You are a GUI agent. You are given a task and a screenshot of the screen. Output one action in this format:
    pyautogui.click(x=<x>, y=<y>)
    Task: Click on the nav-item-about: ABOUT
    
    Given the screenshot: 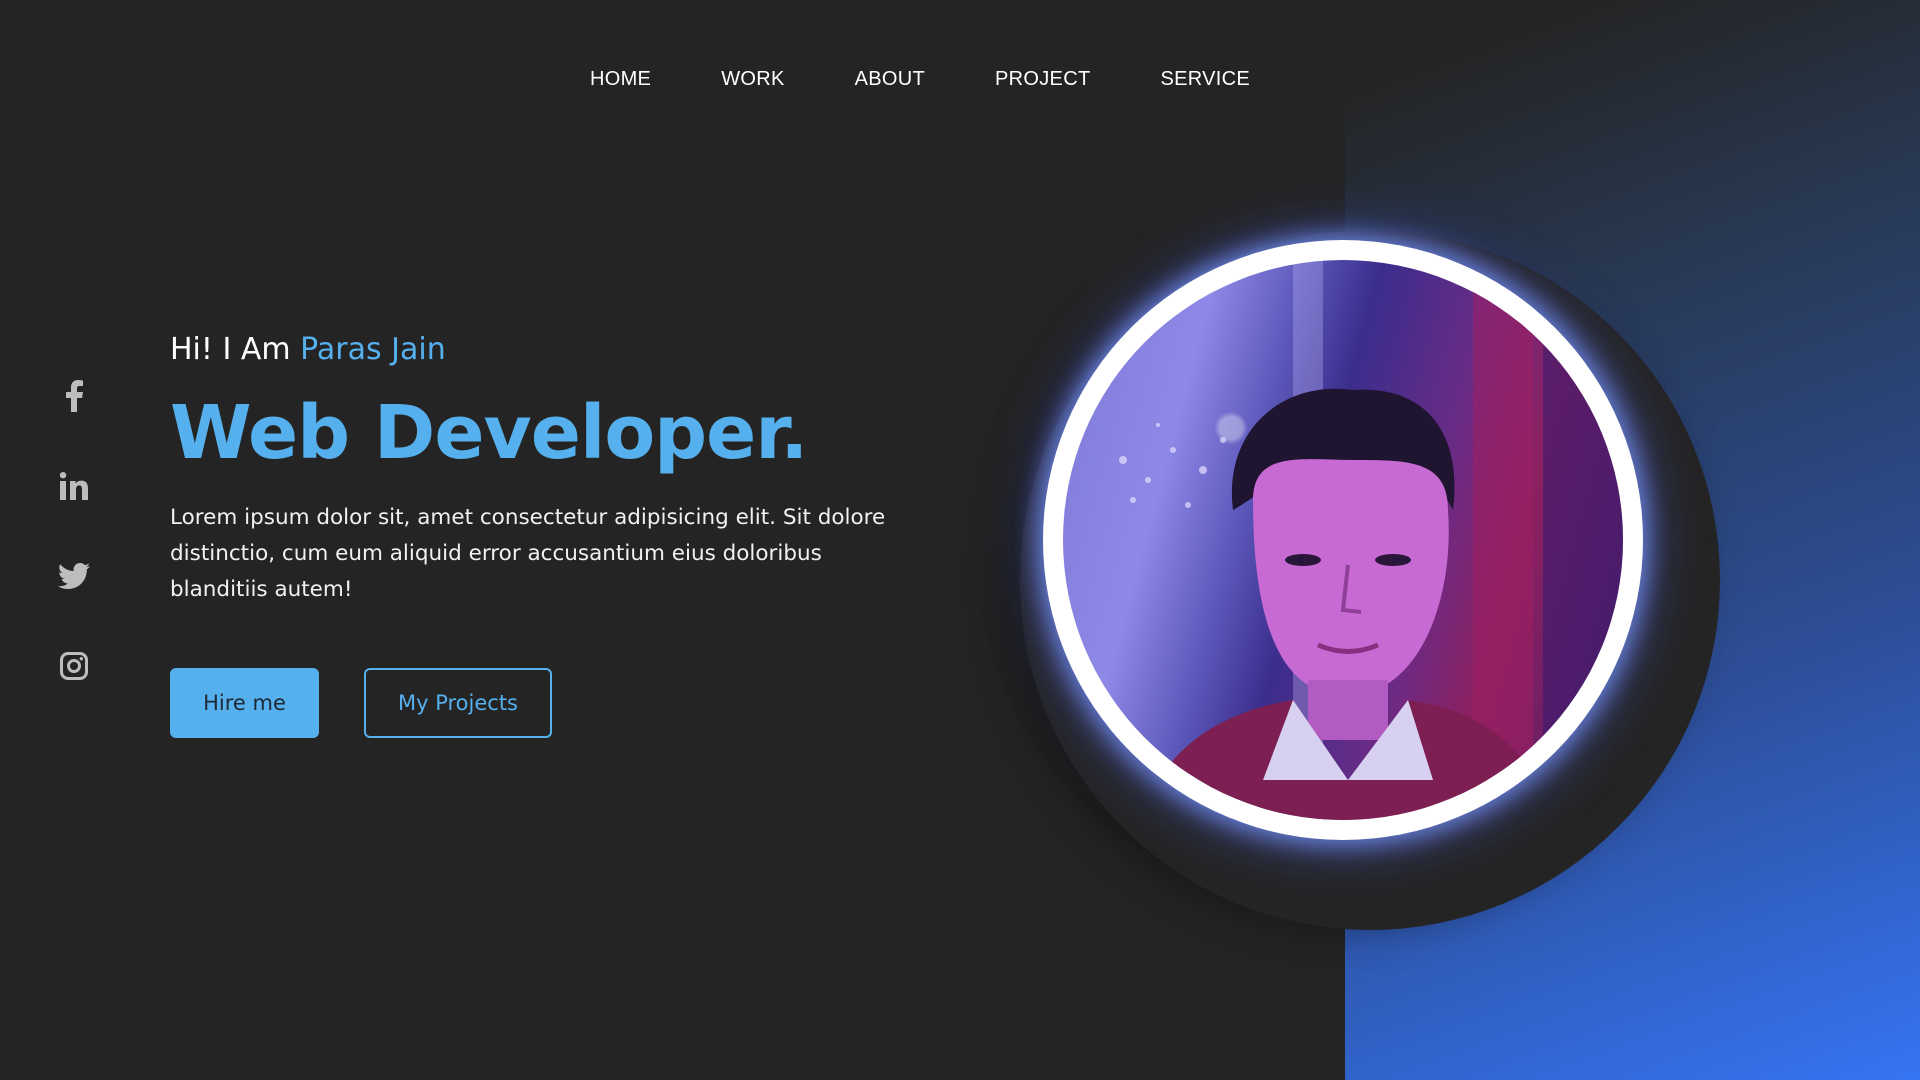 What is the action you would take?
    pyautogui.click(x=890, y=79)
    